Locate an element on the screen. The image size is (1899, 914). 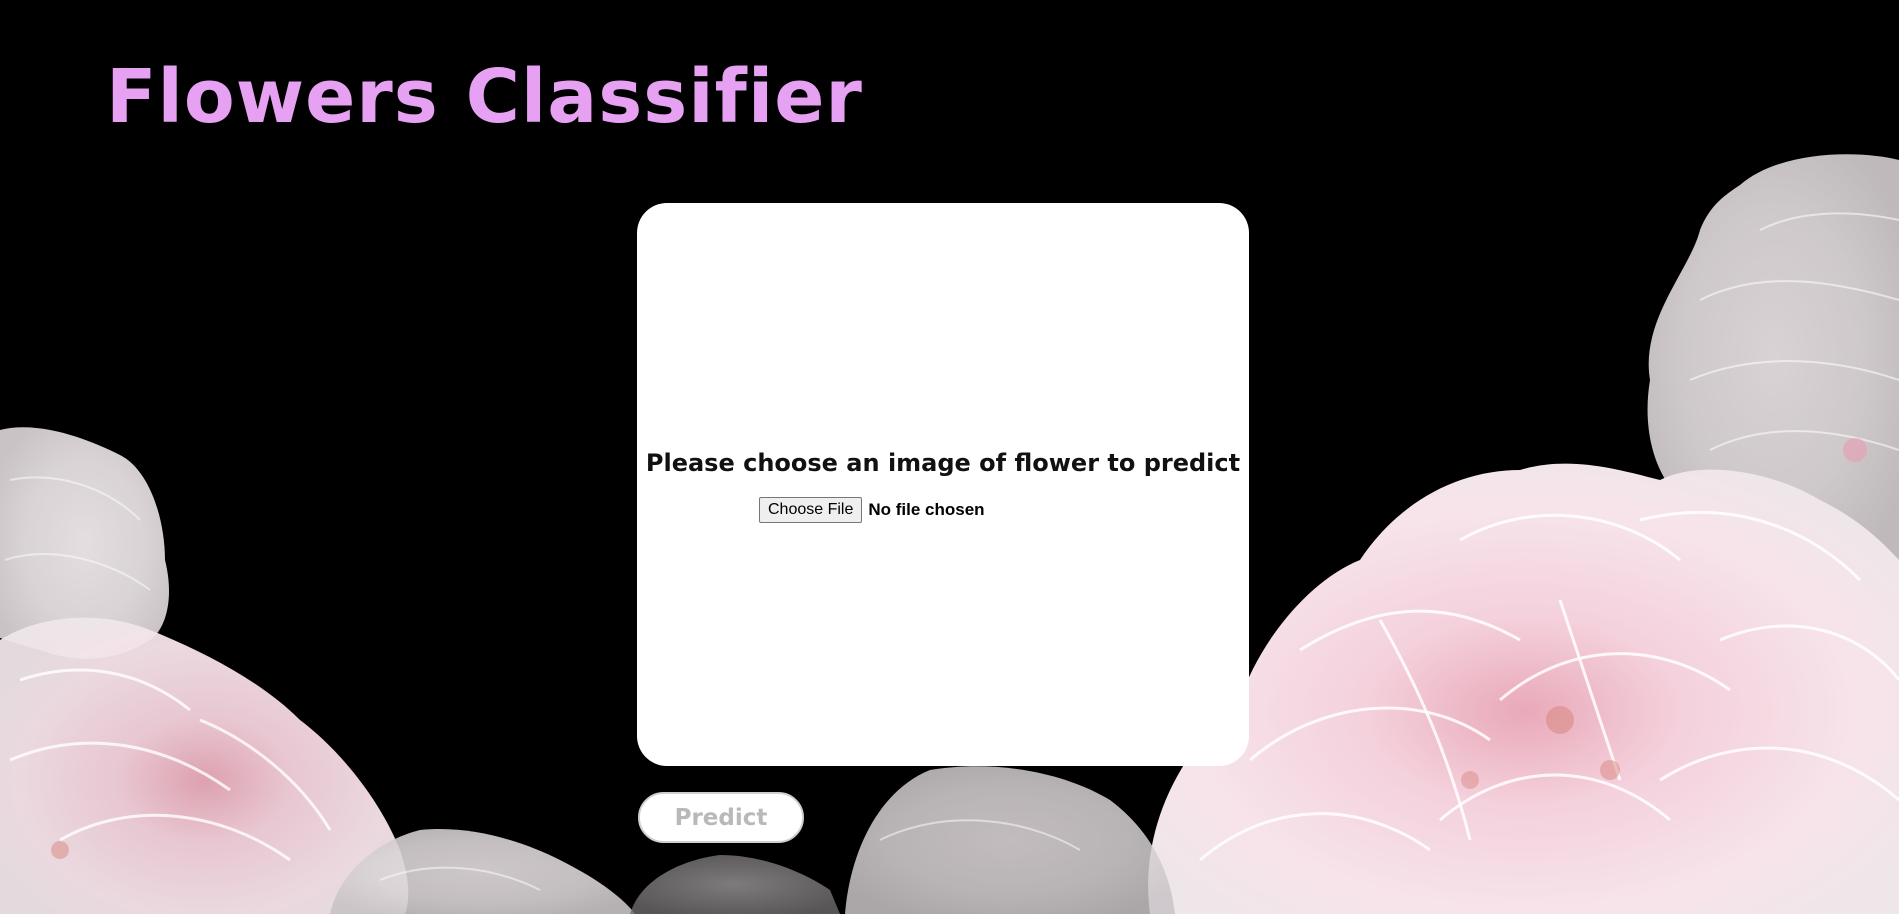
file-input: Choose File No file chosen is located at coordinates (872, 510).